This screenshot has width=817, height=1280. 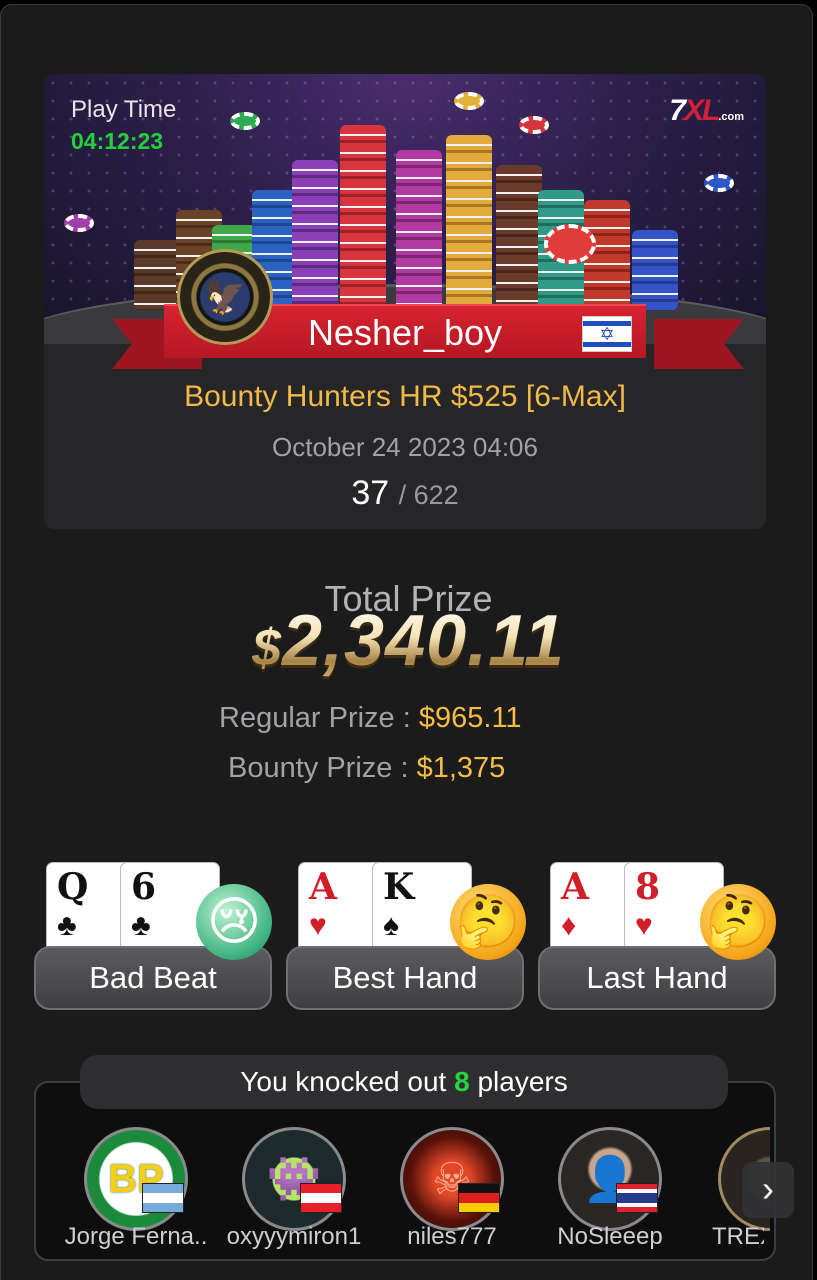 What do you see at coordinates (408, 641) in the screenshot?
I see `total-prize-amount: $2,340.11` at bounding box center [408, 641].